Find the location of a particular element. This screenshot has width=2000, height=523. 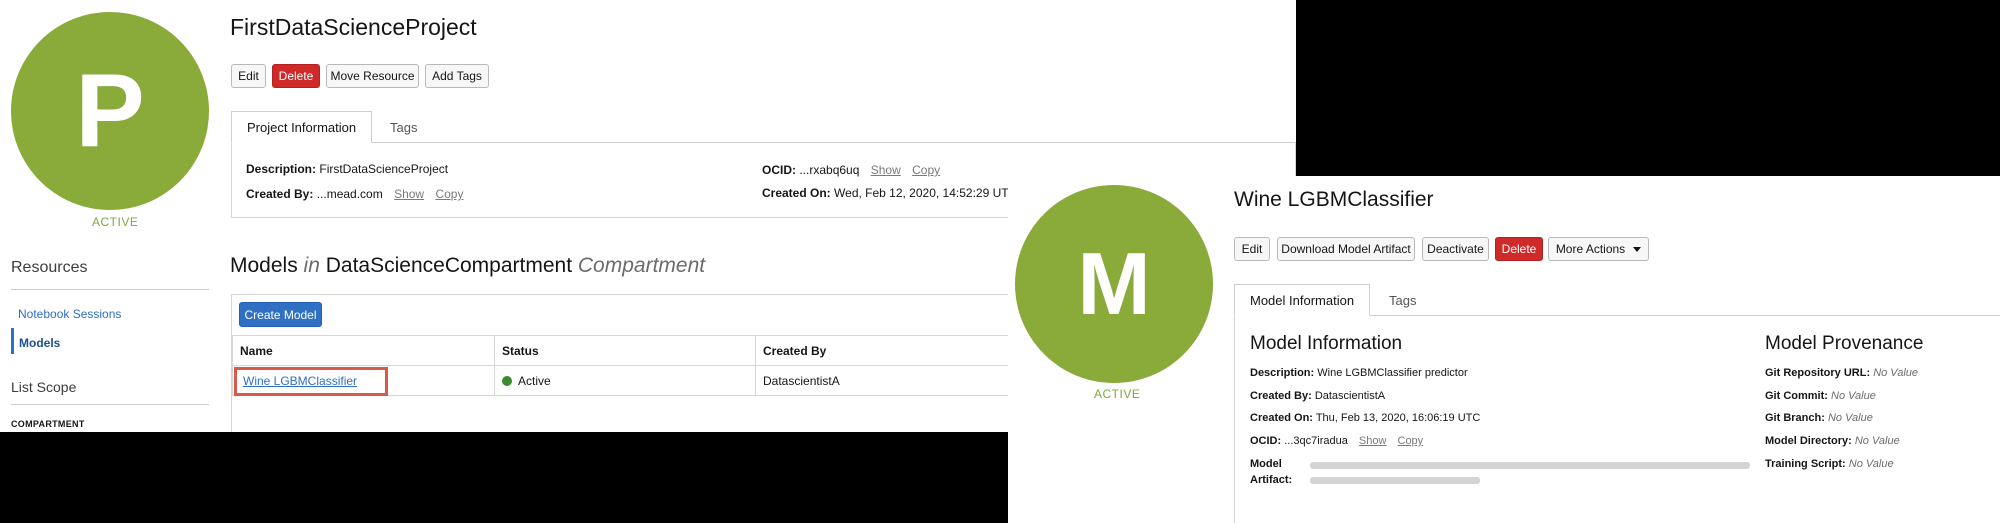

tab-model-tags-label: Tags is located at coordinates (1403, 300).